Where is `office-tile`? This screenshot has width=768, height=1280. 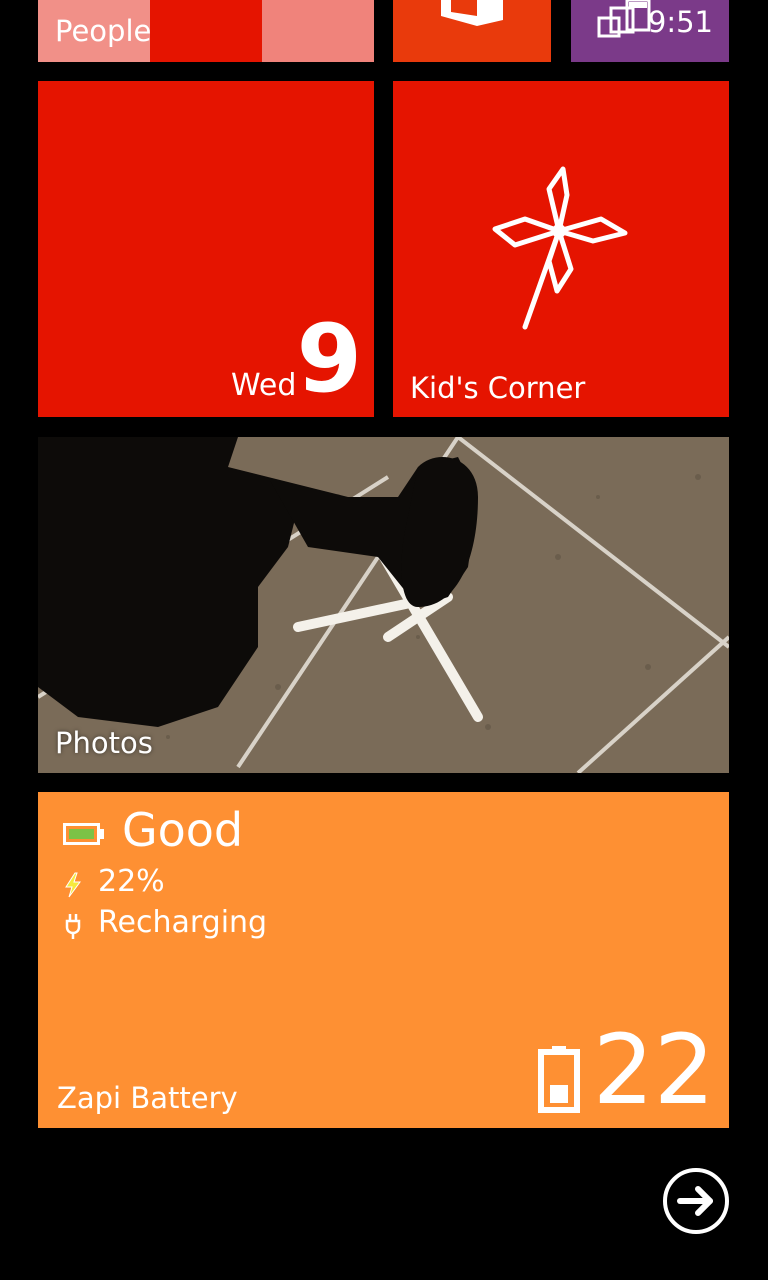
office-tile is located at coordinates (472, 31).